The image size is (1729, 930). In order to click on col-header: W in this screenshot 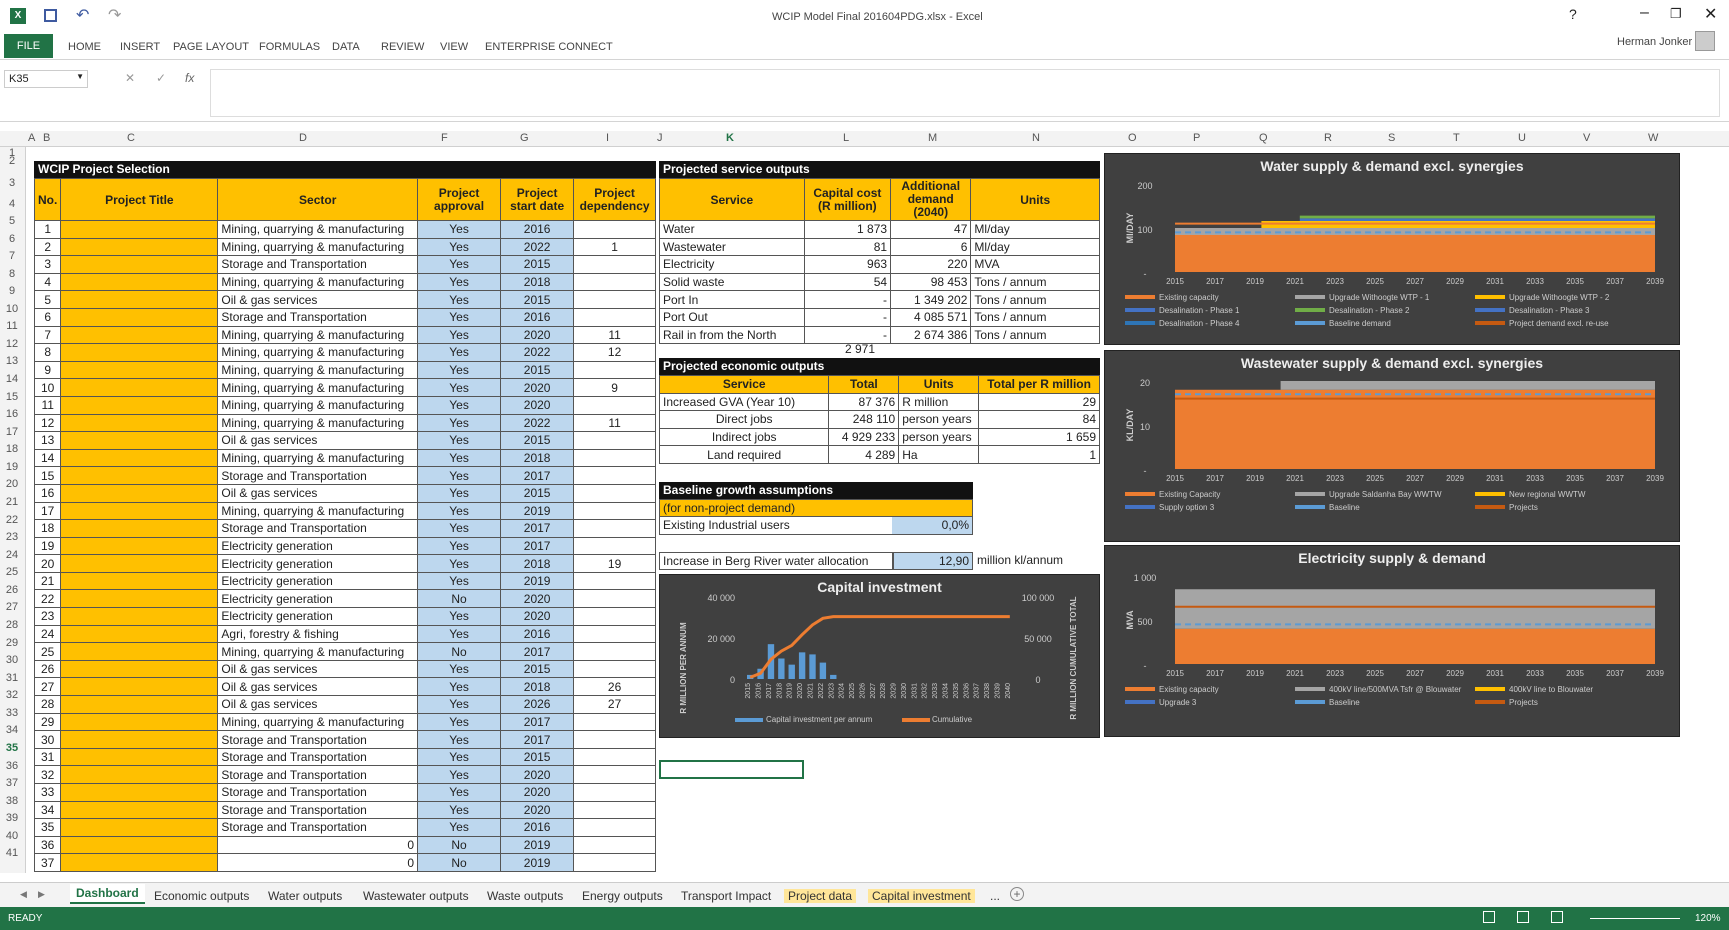, I will do `click(1653, 138)`.